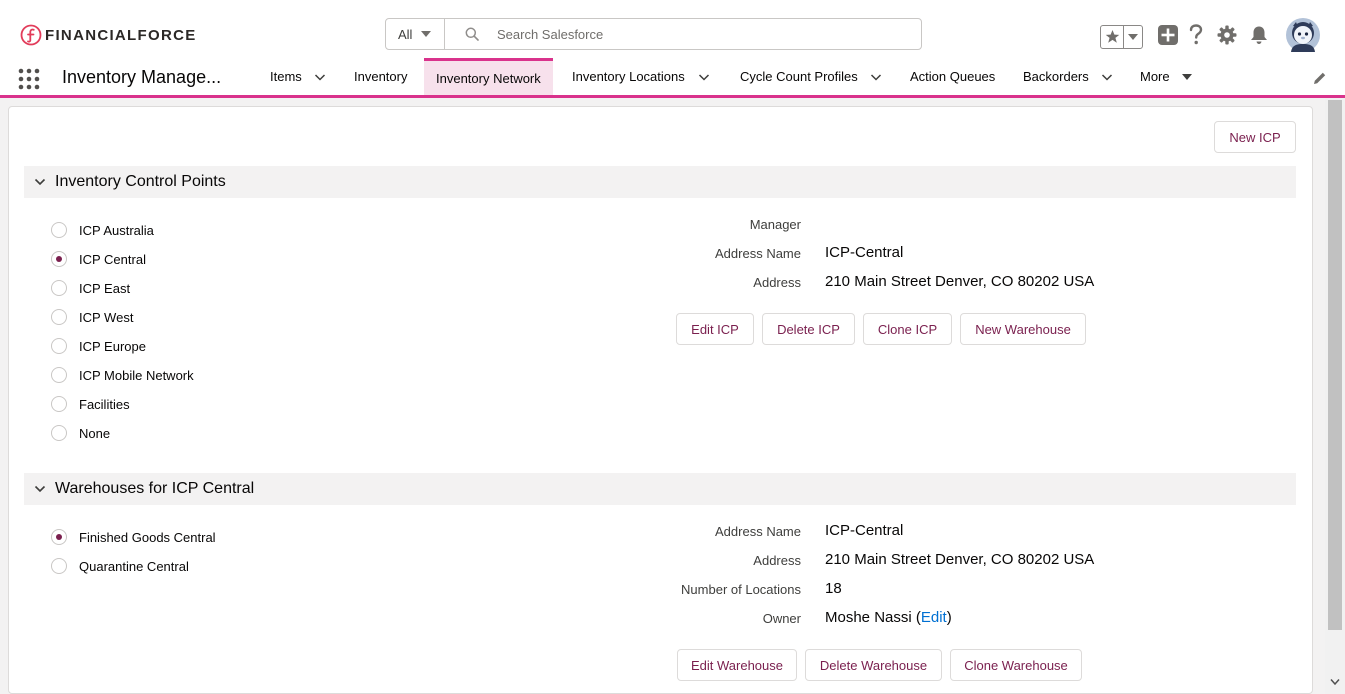 Image resolution: width=1345 pixels, height=694 pixels. I want to click on icp-option-australia: ICP Australia, so click(102, 230).